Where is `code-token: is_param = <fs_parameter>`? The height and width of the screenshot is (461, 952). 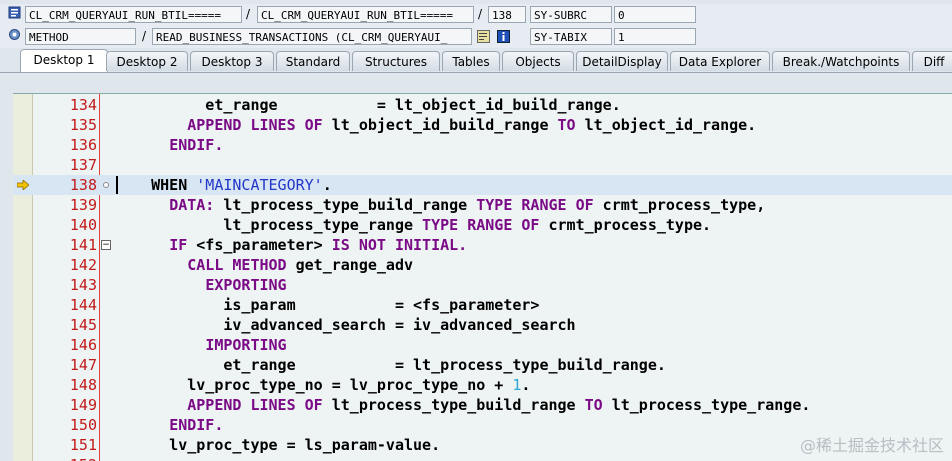 code-token: is_param = <fs_parameter> is located at coordinates (327, 305).